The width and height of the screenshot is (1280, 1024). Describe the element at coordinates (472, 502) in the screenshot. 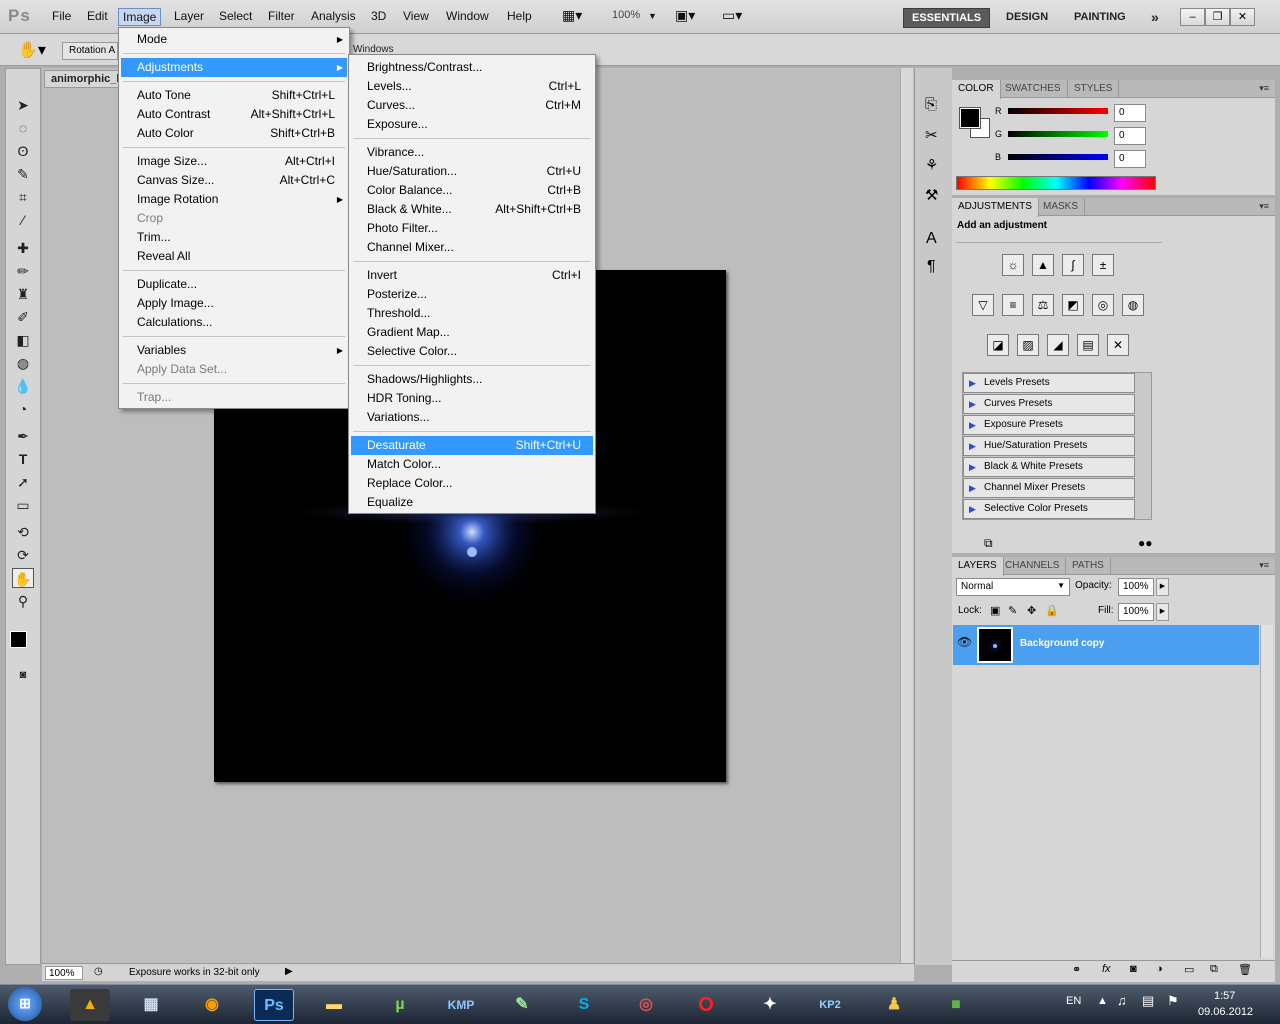

I see `menu-item-equalize: Equalize` at that location.